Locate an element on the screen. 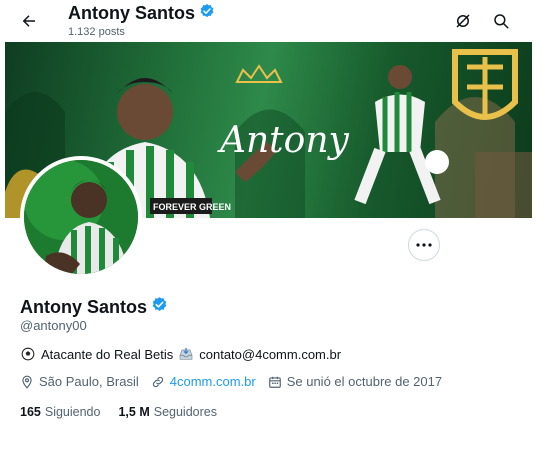 This screenshot has width=544, height=466. inbox-tray-icon is located at coordinates (186, 354).